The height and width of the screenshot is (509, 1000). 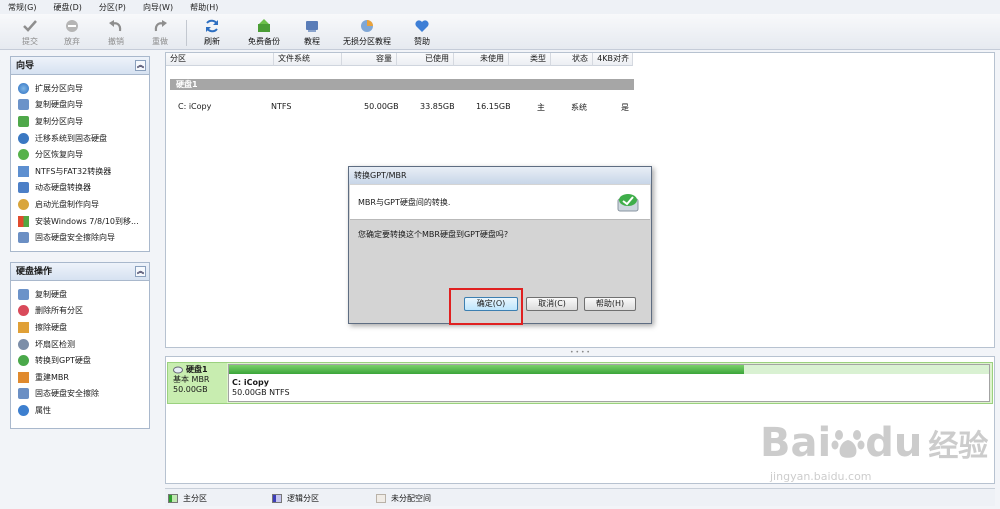 I want to click on column-type: 类型, so click(x=530, y=59).